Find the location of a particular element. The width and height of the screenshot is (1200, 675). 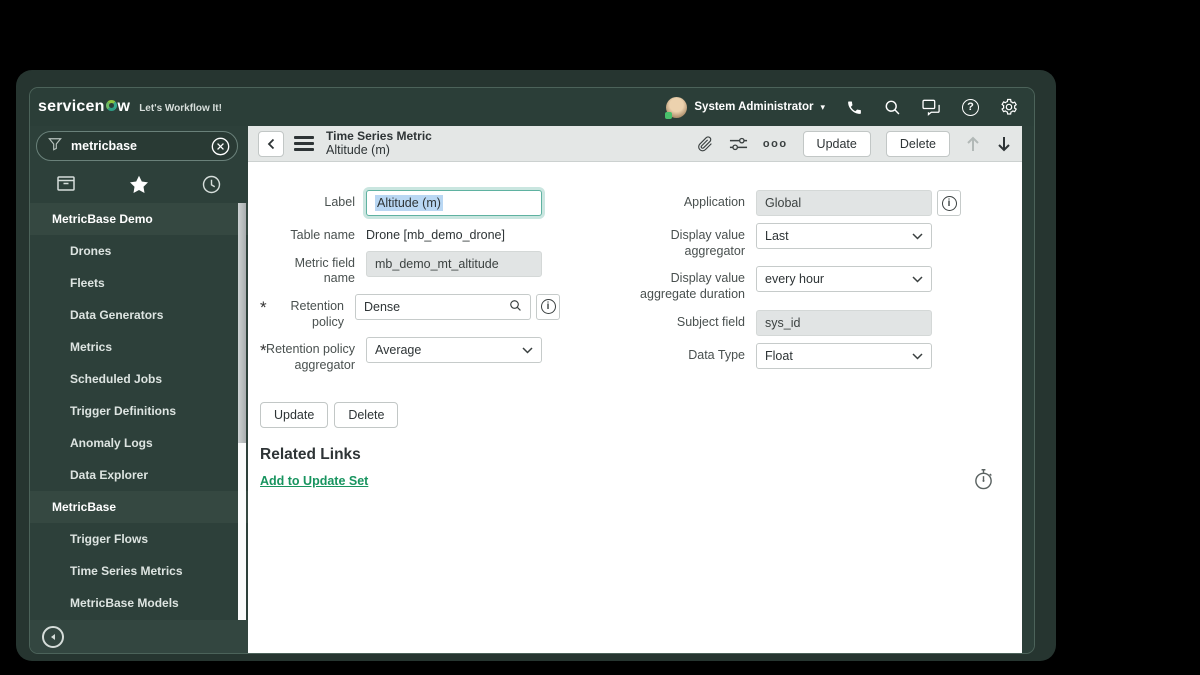

avatar is located at coordinates (676, 107).